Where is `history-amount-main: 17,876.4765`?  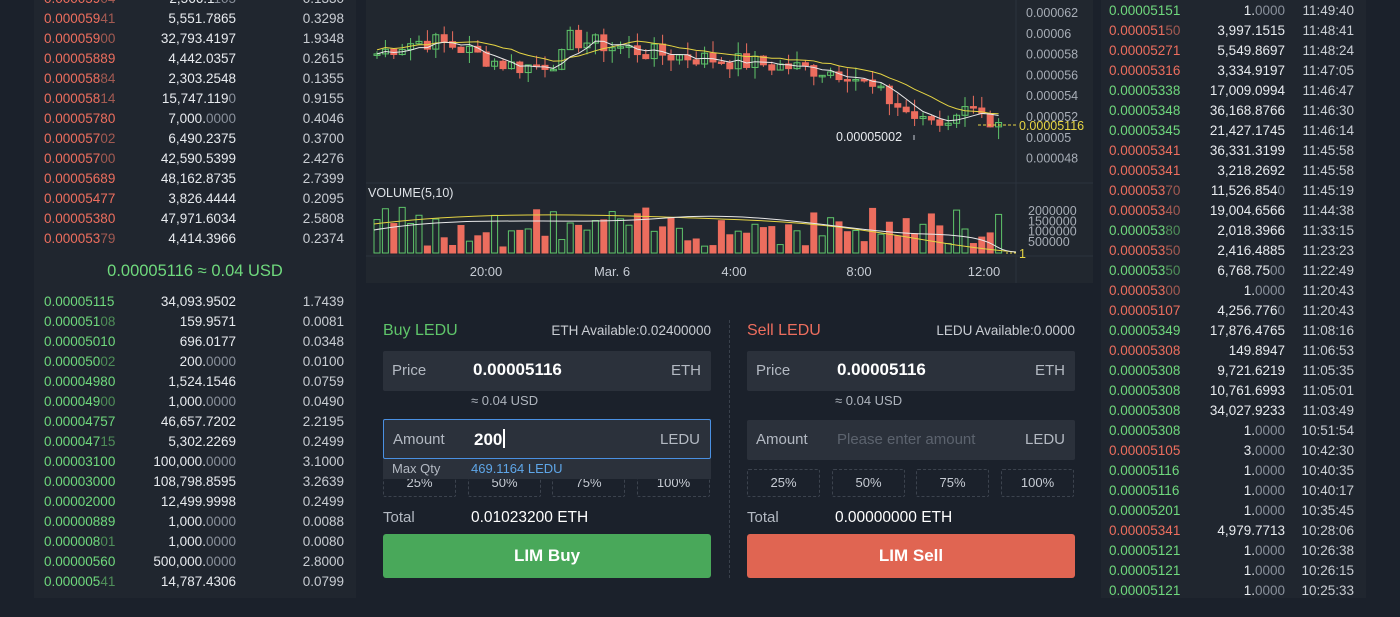 history-amount-main: 17,876.4765 is located at coordinates (1247, 330).